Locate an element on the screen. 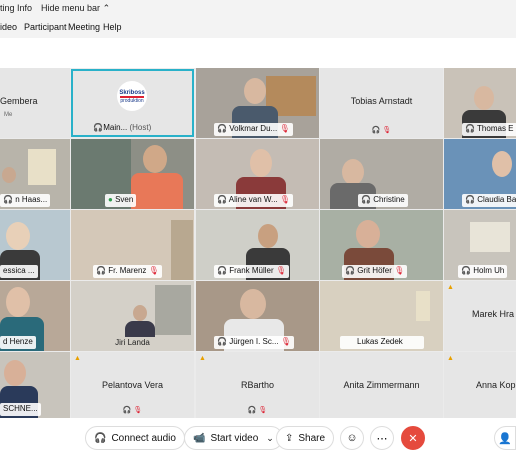  smiley-icon: ☺ is located at coordinates (352, 438).